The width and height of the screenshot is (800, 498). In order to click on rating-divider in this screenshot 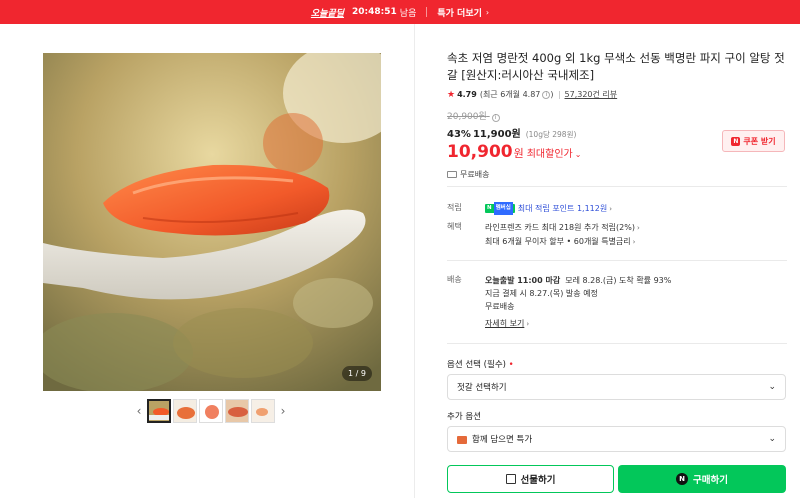, I will do `click(559, 94)`.